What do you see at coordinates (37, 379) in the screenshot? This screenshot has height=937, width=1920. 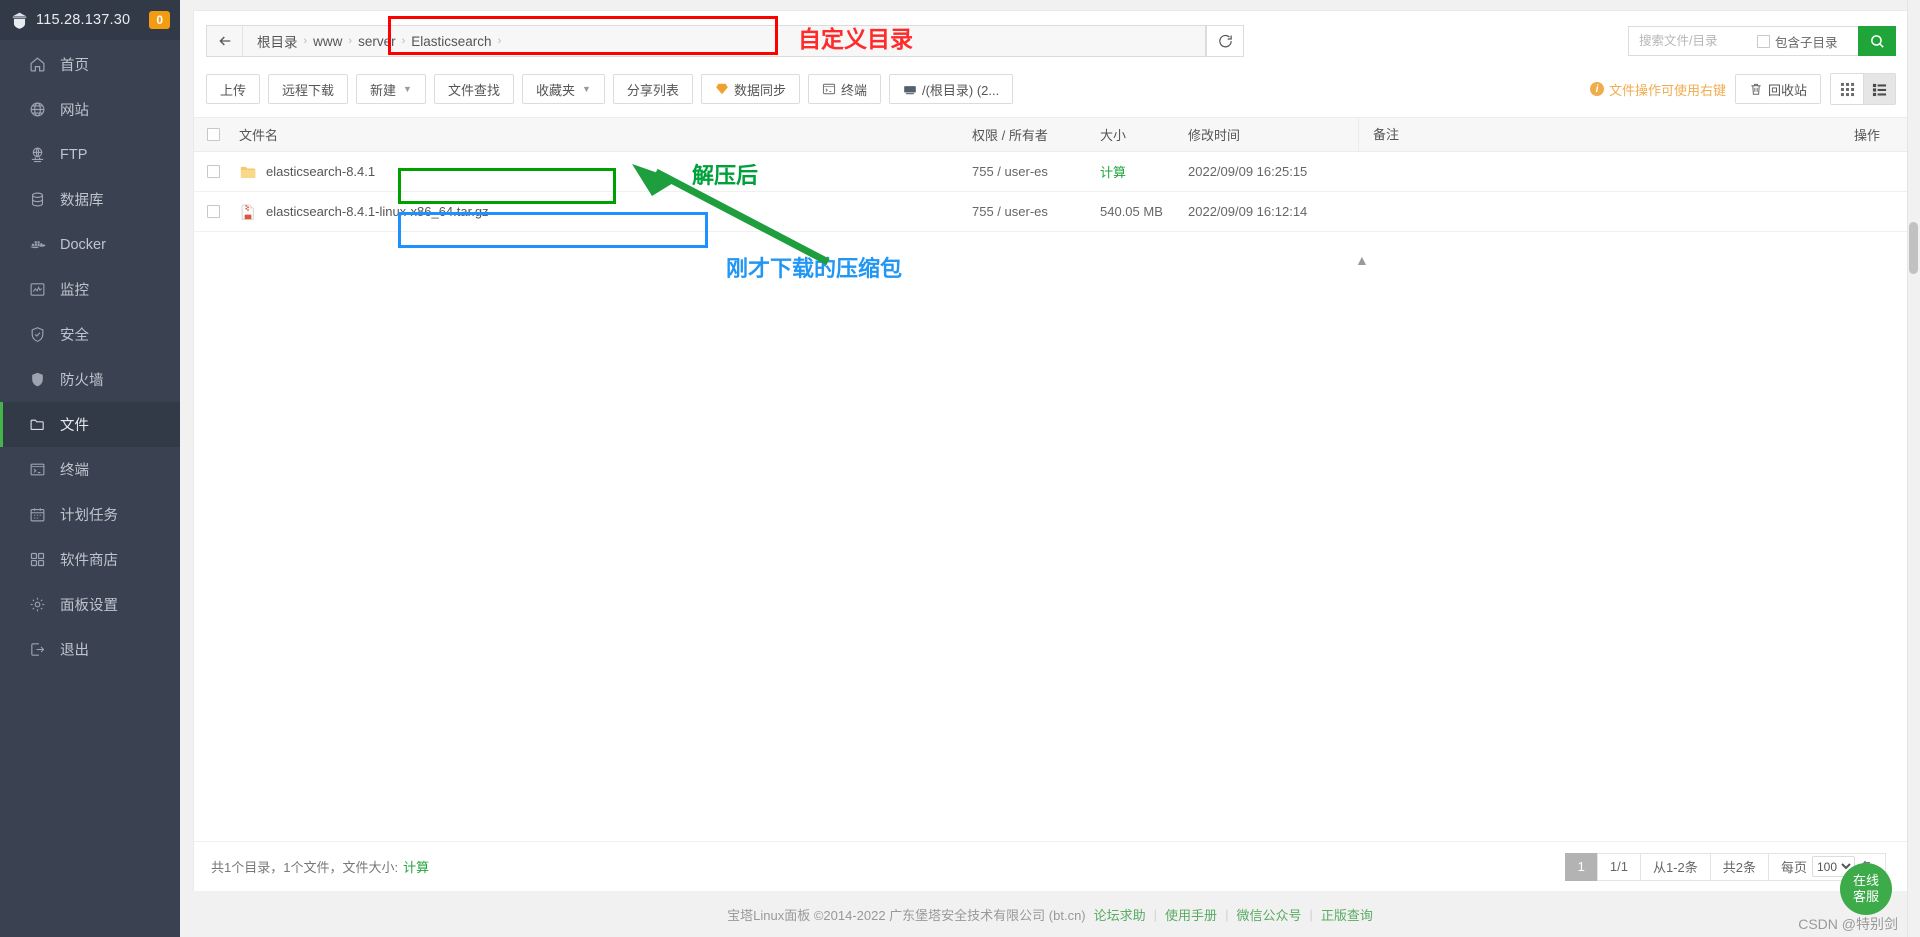 I see `shield-icon` at bounding box center [37, 379].